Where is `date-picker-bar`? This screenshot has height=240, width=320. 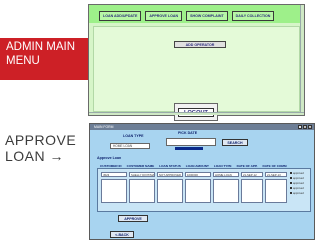 date-picker-bar is located at coordinates (189, 148).